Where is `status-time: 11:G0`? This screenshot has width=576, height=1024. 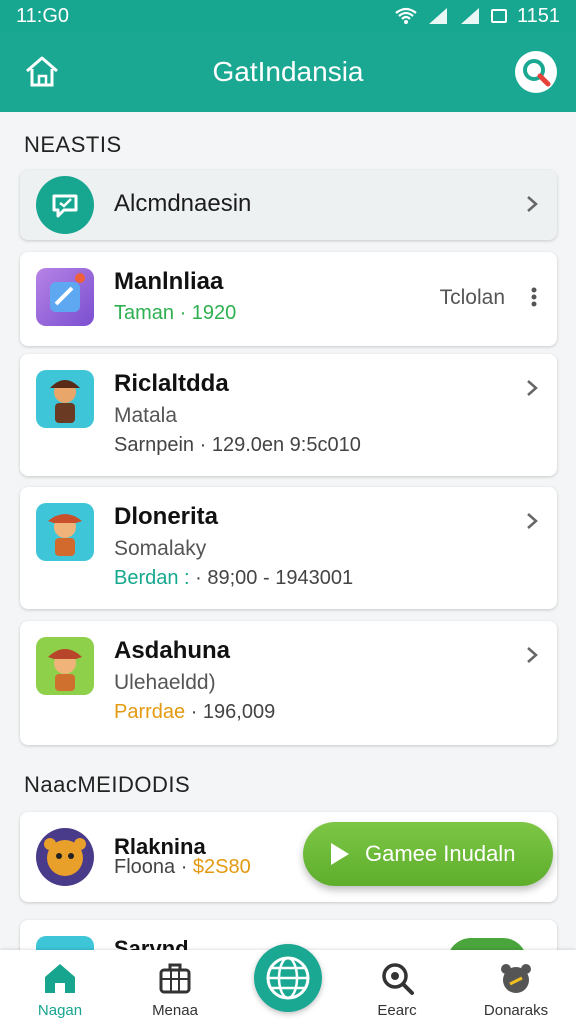
status-time: 11:G0 is located at coordinates (42, 15).